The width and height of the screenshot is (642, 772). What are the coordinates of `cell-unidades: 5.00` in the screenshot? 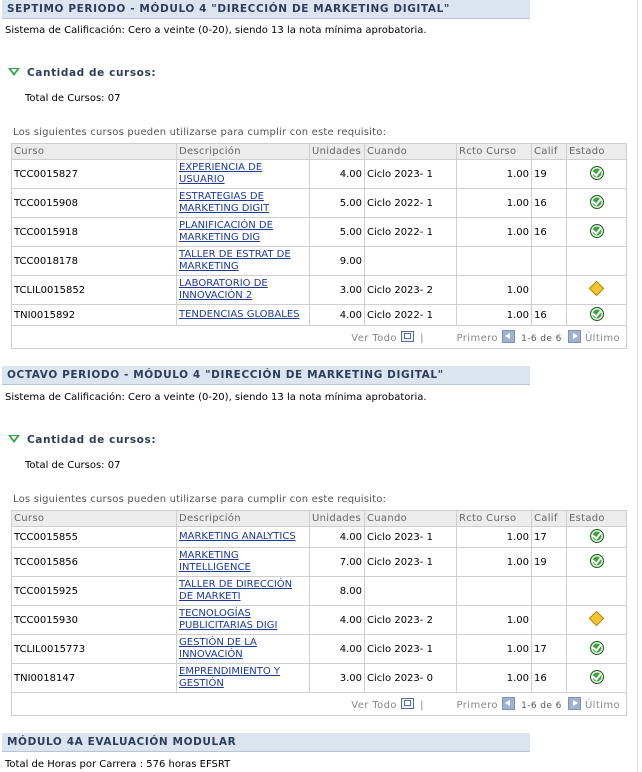 It's located at (337, 203).